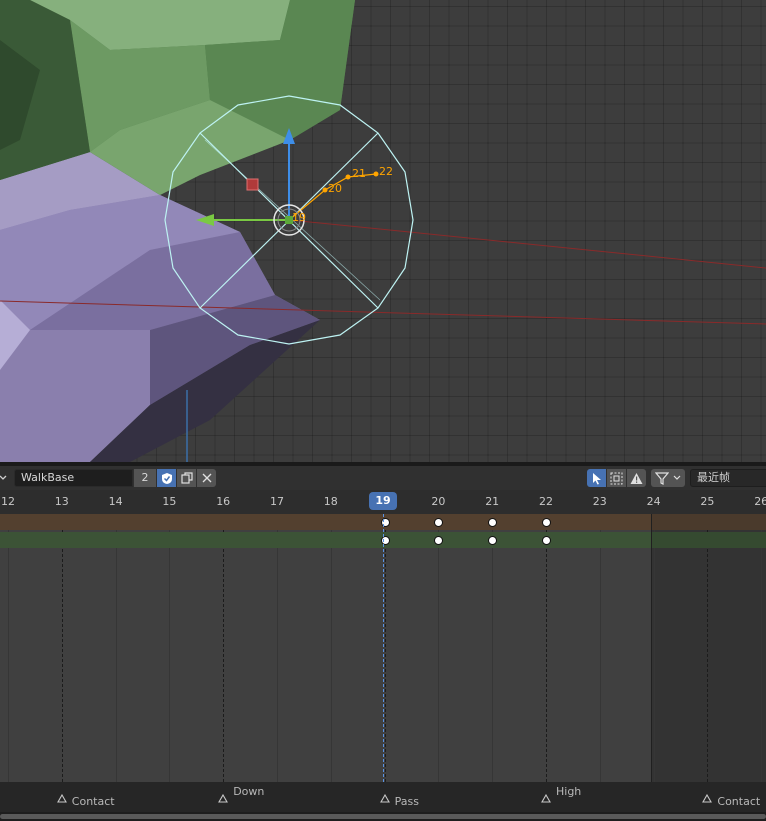 The height and width of the screenshot is (821, 766). Describe the element at coordinates (662, 478) in the screenshot. I see `funnel-icon` at that location.